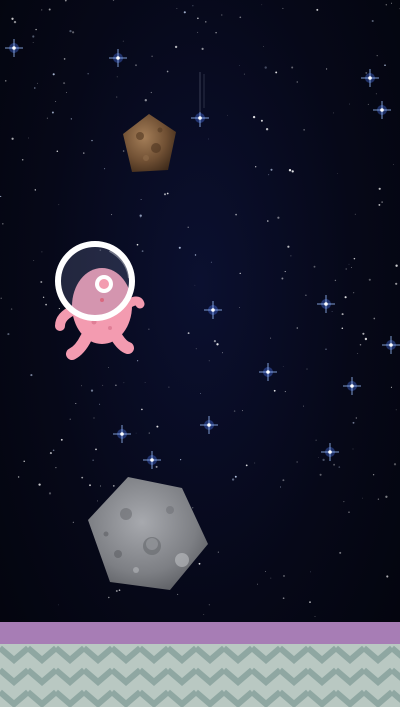  What do you see at coordinates (100, 300) in the screenshot?
I see `player-alien-astronaut` at bounding box center [100, 300].